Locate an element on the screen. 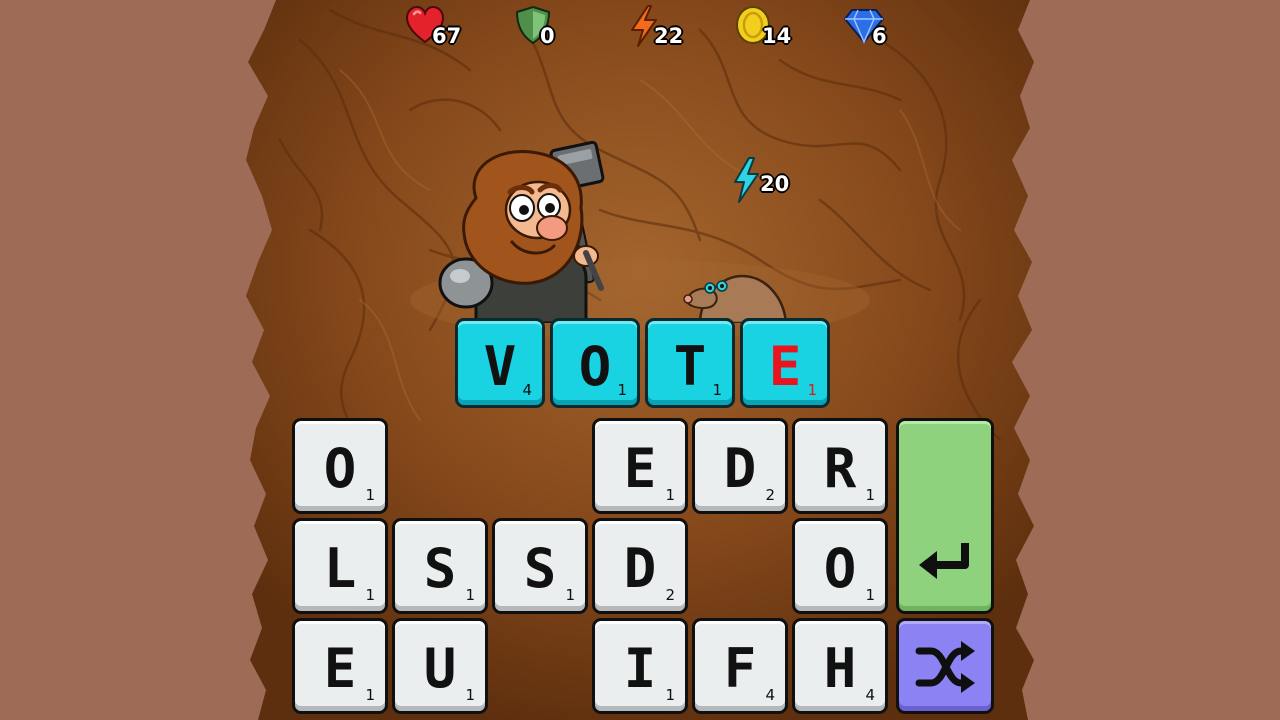  enter-arrow-icon is located at coordinates (944, 561).